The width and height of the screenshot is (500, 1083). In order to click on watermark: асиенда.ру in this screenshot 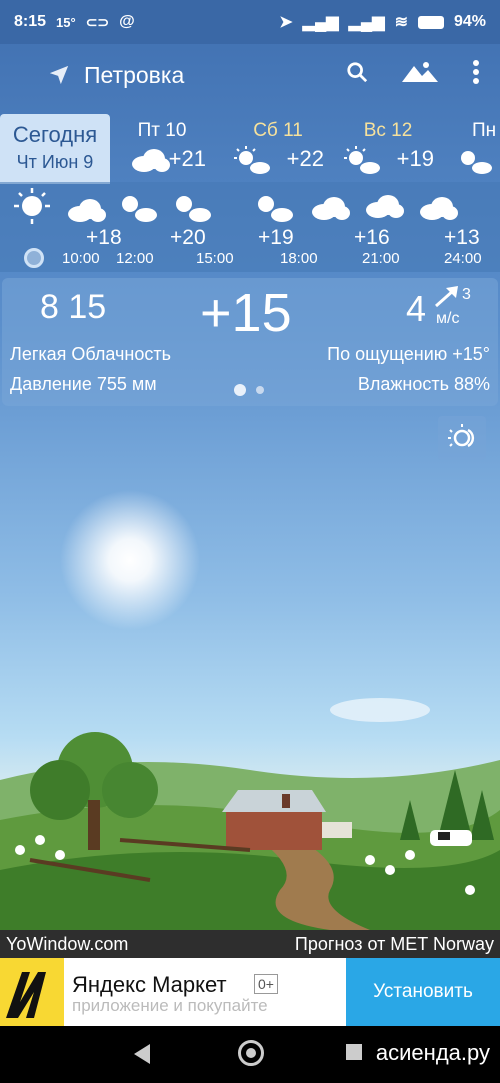, I will do `click(432, 1052)`.